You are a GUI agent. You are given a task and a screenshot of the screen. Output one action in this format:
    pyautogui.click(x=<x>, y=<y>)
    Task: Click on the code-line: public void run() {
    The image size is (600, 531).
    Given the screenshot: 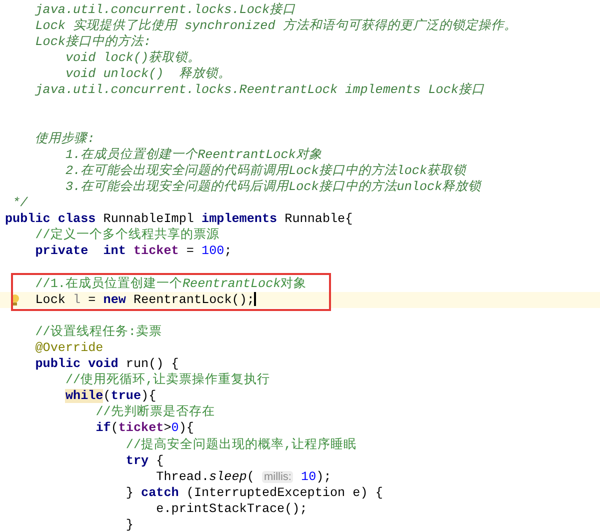 What is the action you would take?
    pyautogui.click(x=107, y=364)
    